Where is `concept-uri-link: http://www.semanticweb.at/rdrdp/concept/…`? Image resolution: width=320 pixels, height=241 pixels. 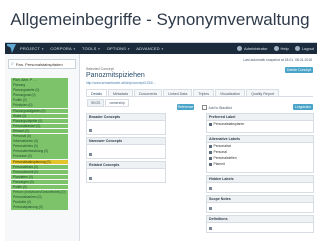 concept-uri-link: http://www.semanticweb.at/rdrdp/concept/… is located at coordinates (121, 83).